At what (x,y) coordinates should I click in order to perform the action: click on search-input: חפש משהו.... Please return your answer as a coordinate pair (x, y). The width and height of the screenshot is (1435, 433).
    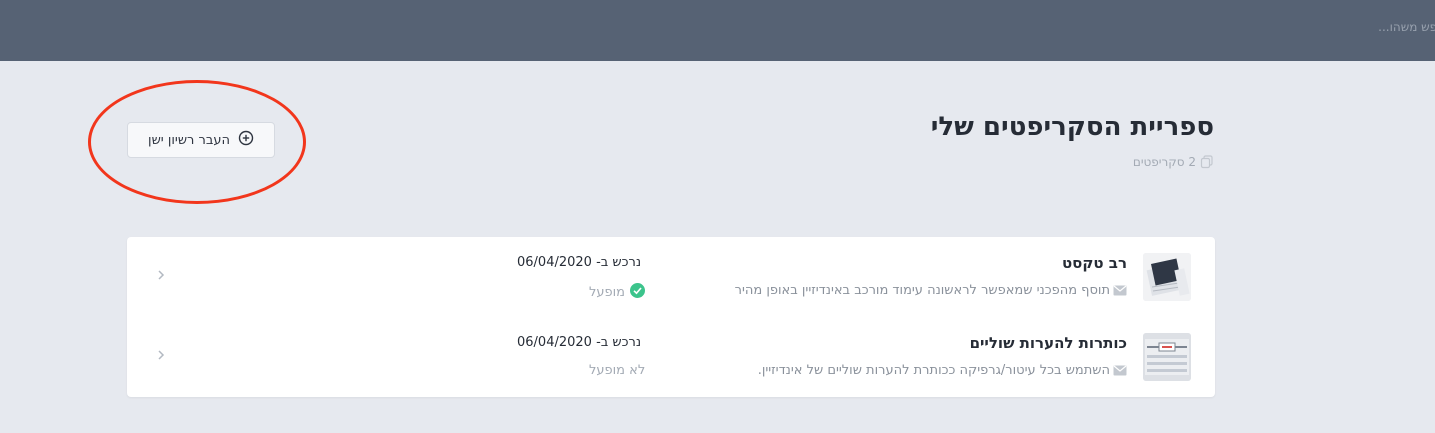
    Looking at the image, I should click on (1406, 27).